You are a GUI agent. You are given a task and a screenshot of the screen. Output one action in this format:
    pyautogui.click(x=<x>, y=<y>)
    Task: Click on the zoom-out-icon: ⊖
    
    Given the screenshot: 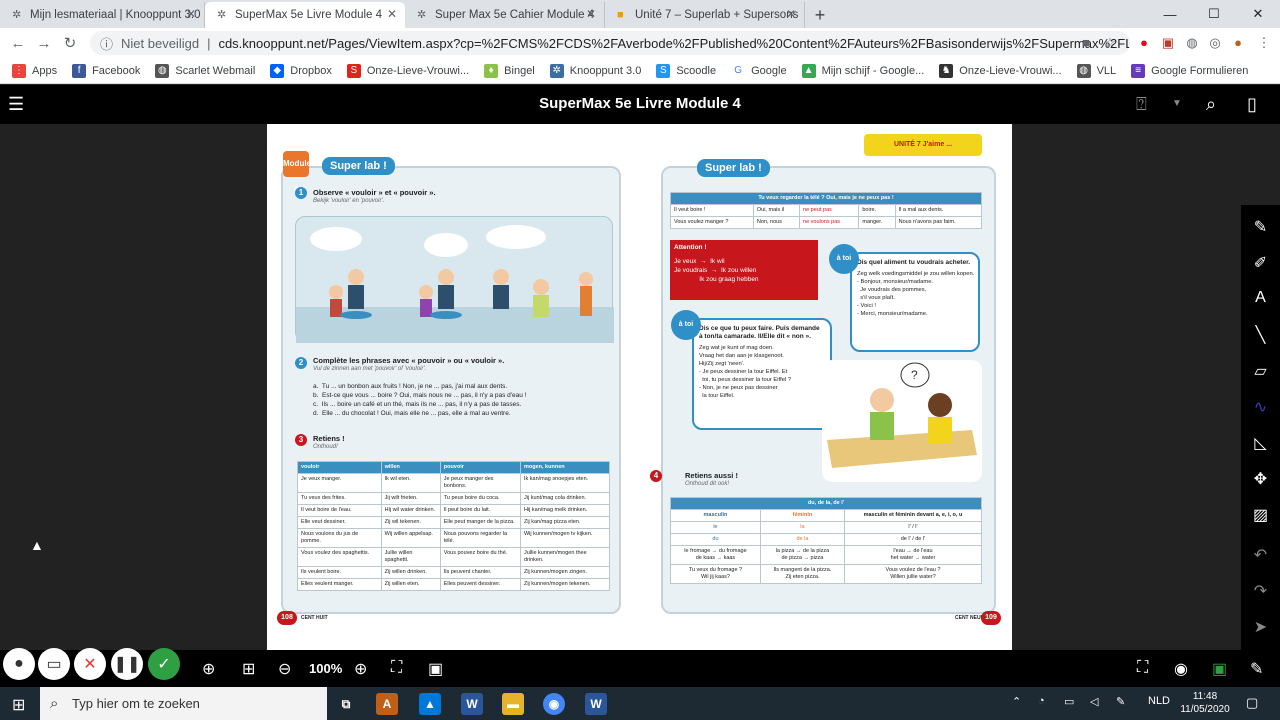 What is the action you would take?
    pyautogui.click(x=284, y=669)
    